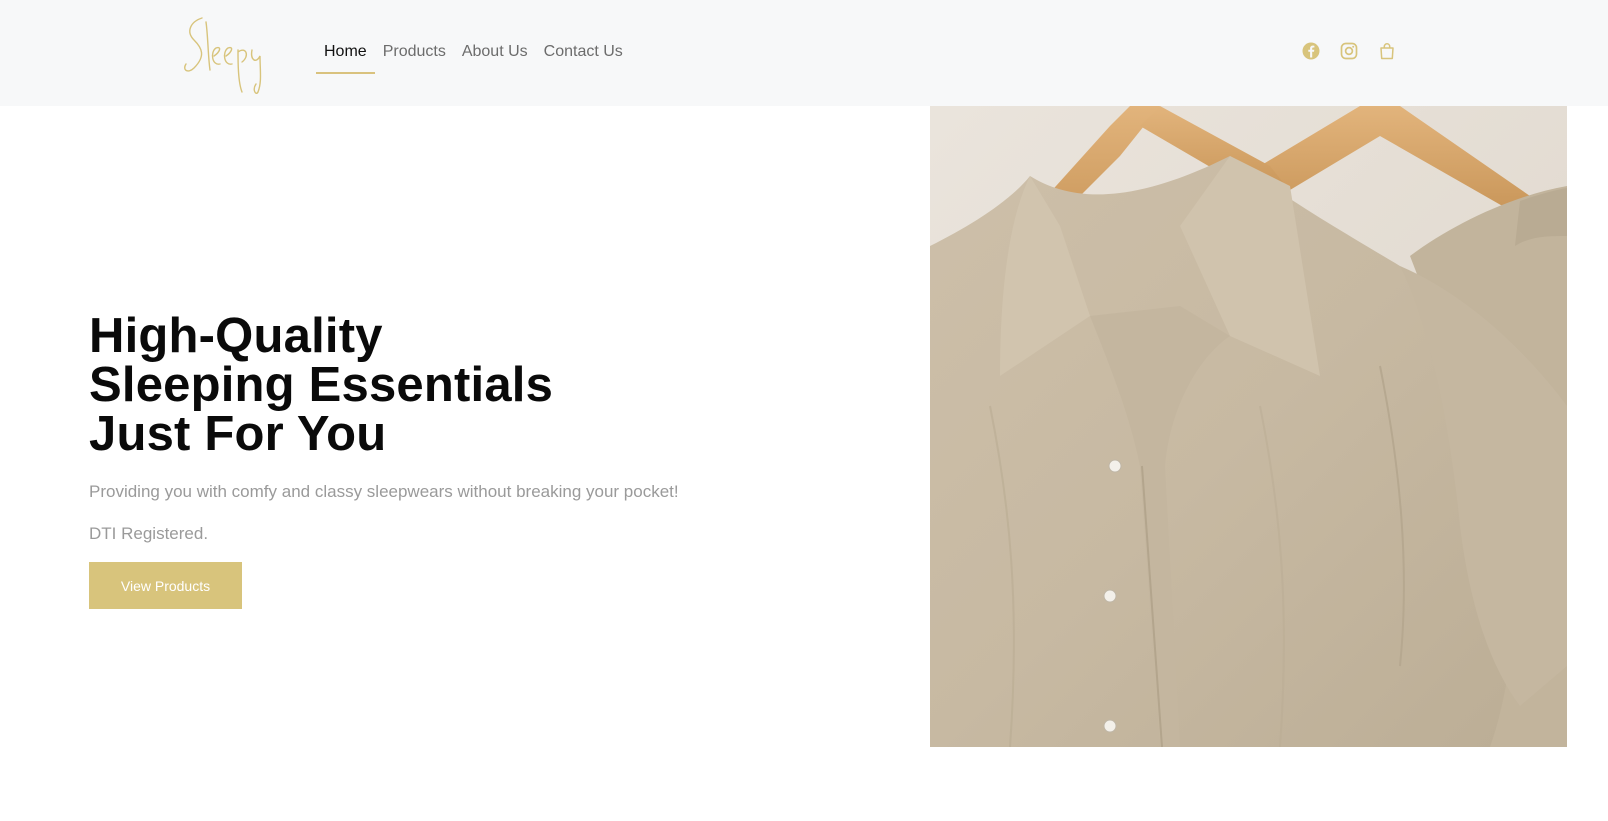 The height and width of the screenshot is (821, 1608). Describe the element at coordinates (1387, 51) in the screenshot. I see `shopping-bag-icon` at that location.